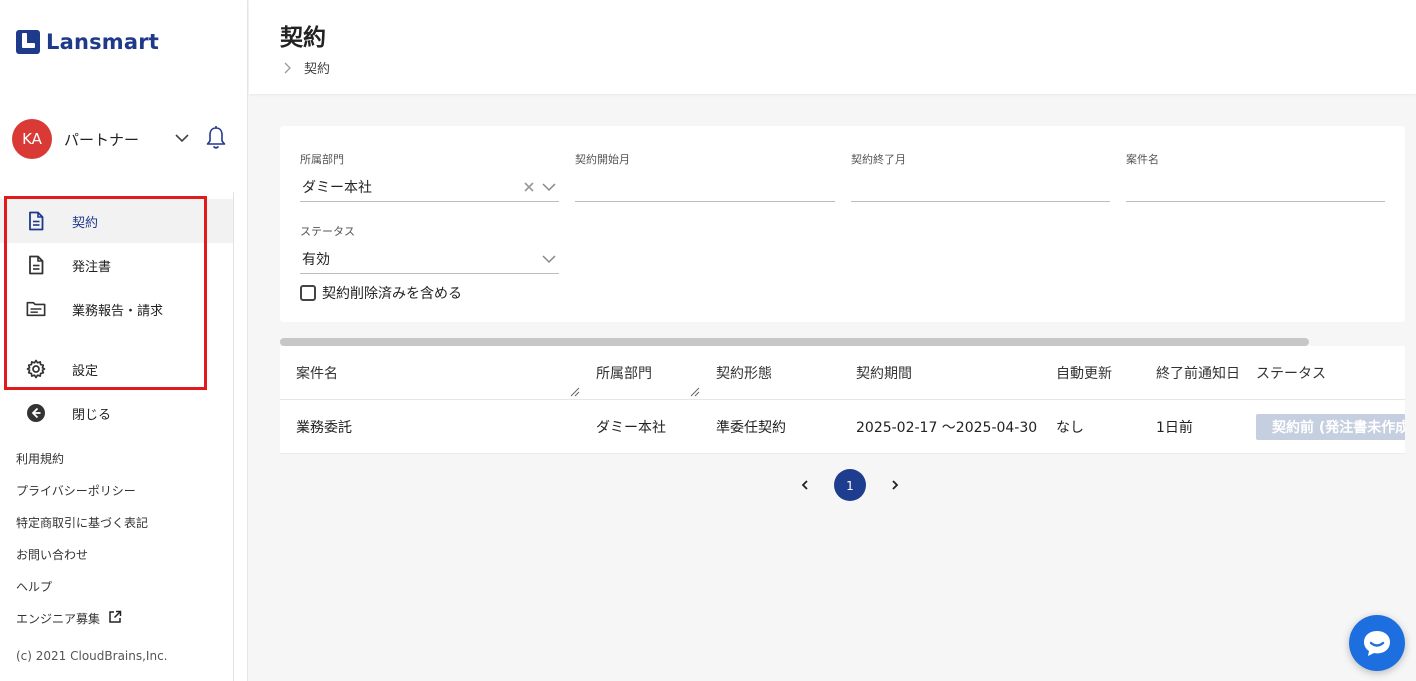 The height and width of the screenshot is (681, 1416). I want to click on sidebar-item-reports: 業務報告・請求, so click(116, 309).